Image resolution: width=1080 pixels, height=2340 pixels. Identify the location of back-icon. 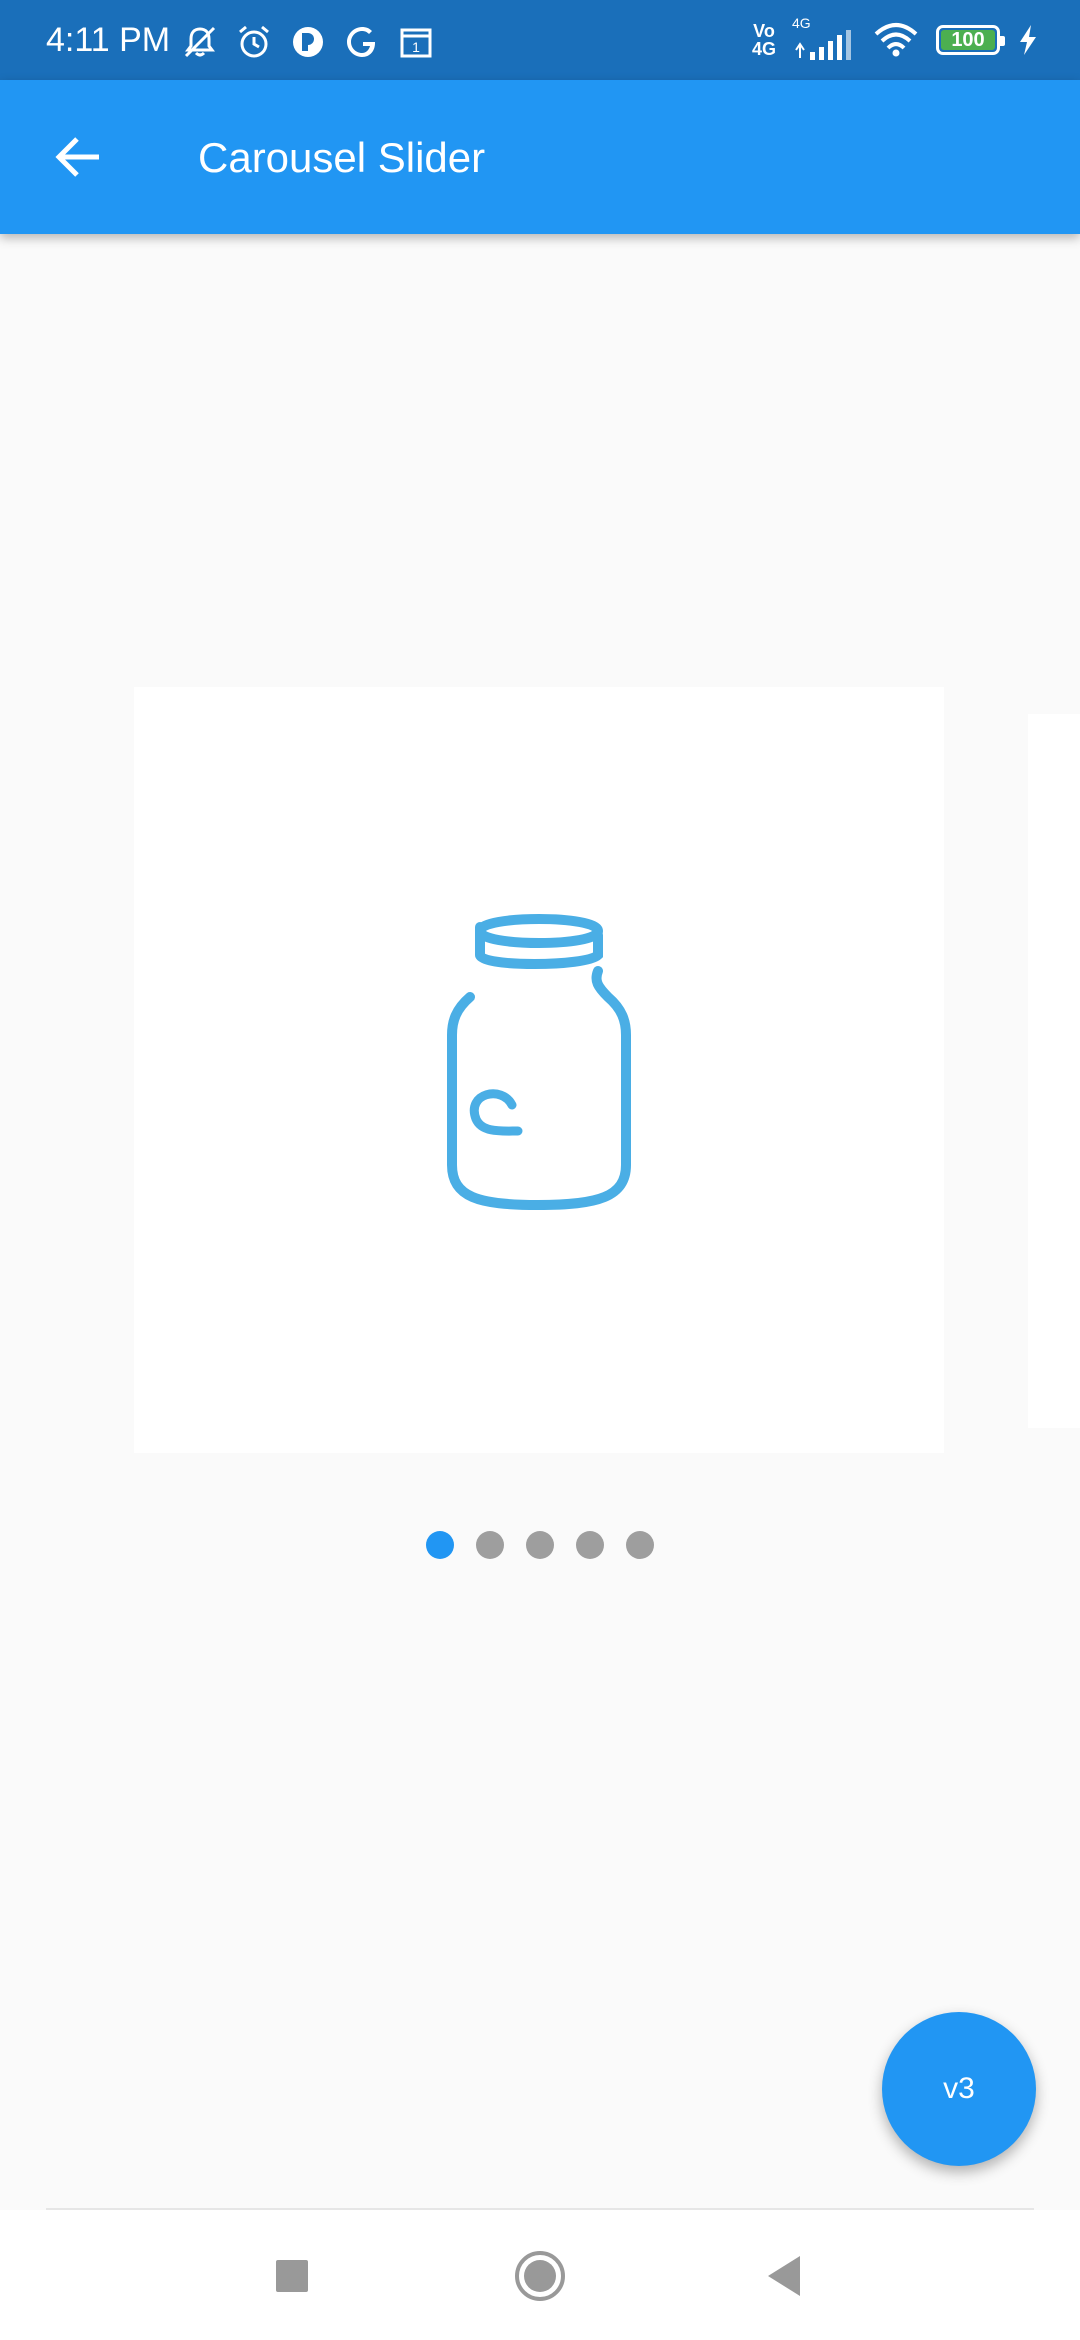
(784, 2276).